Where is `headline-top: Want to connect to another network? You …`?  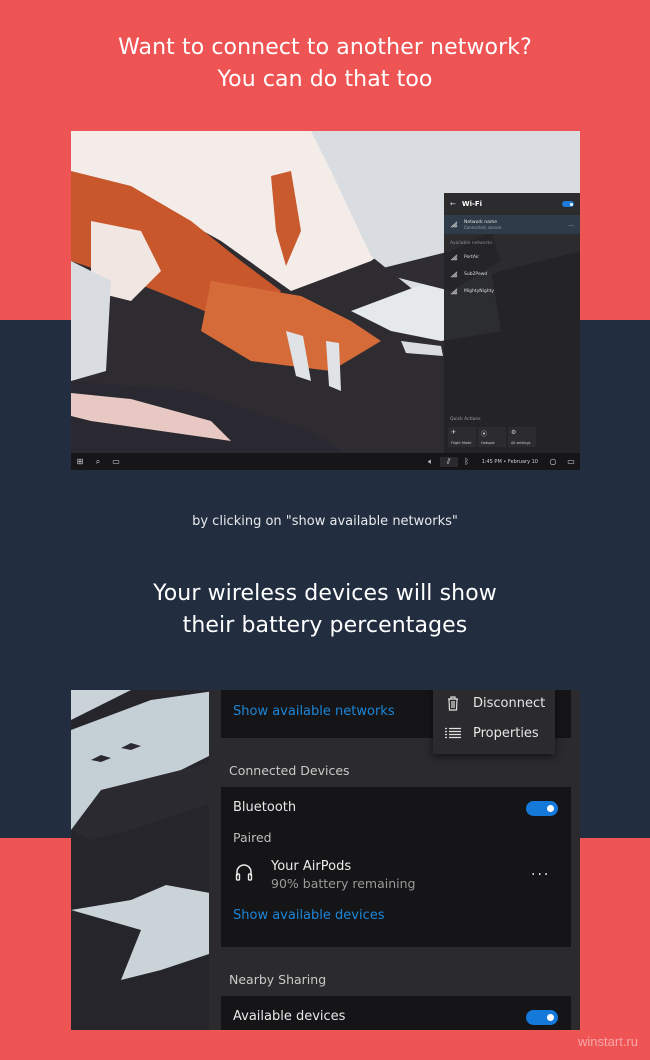 headline-top: Want to connect to another network? You … is located at coordinates (325, 64).